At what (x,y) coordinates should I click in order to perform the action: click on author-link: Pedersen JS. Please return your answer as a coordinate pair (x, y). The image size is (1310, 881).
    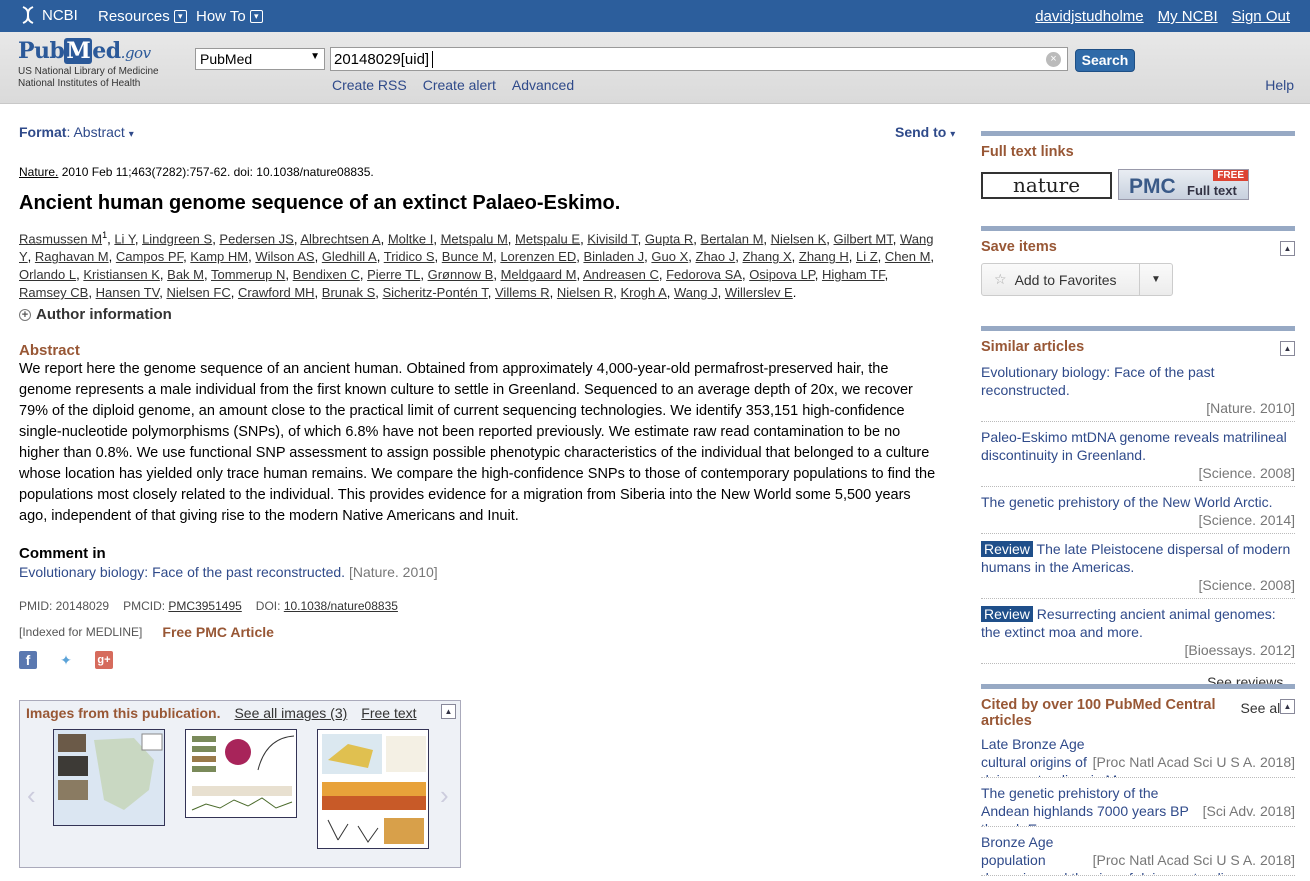
    Looking at the image, I should click on (256, 238).